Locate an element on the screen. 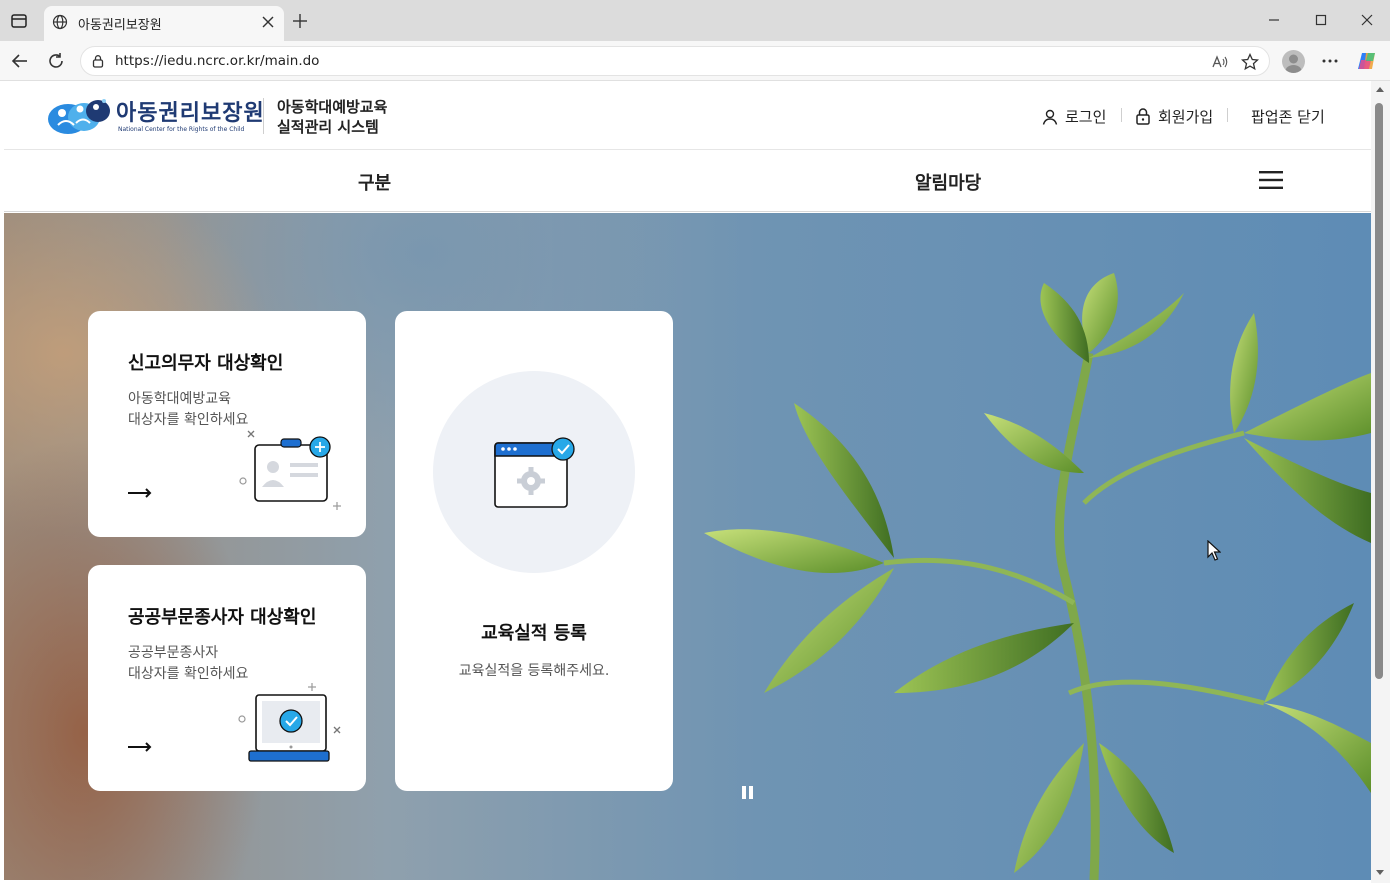 This screenshot has height=883, width=1390. back-arrow-icon is located at coordinates (20, 61).